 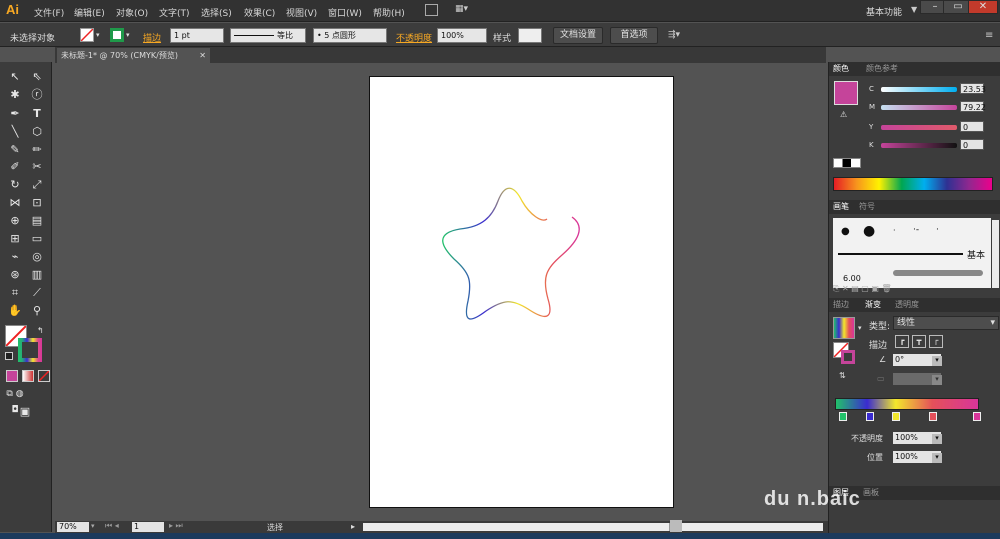 I want to click on gradient-preview, so click(x=844, y=328).